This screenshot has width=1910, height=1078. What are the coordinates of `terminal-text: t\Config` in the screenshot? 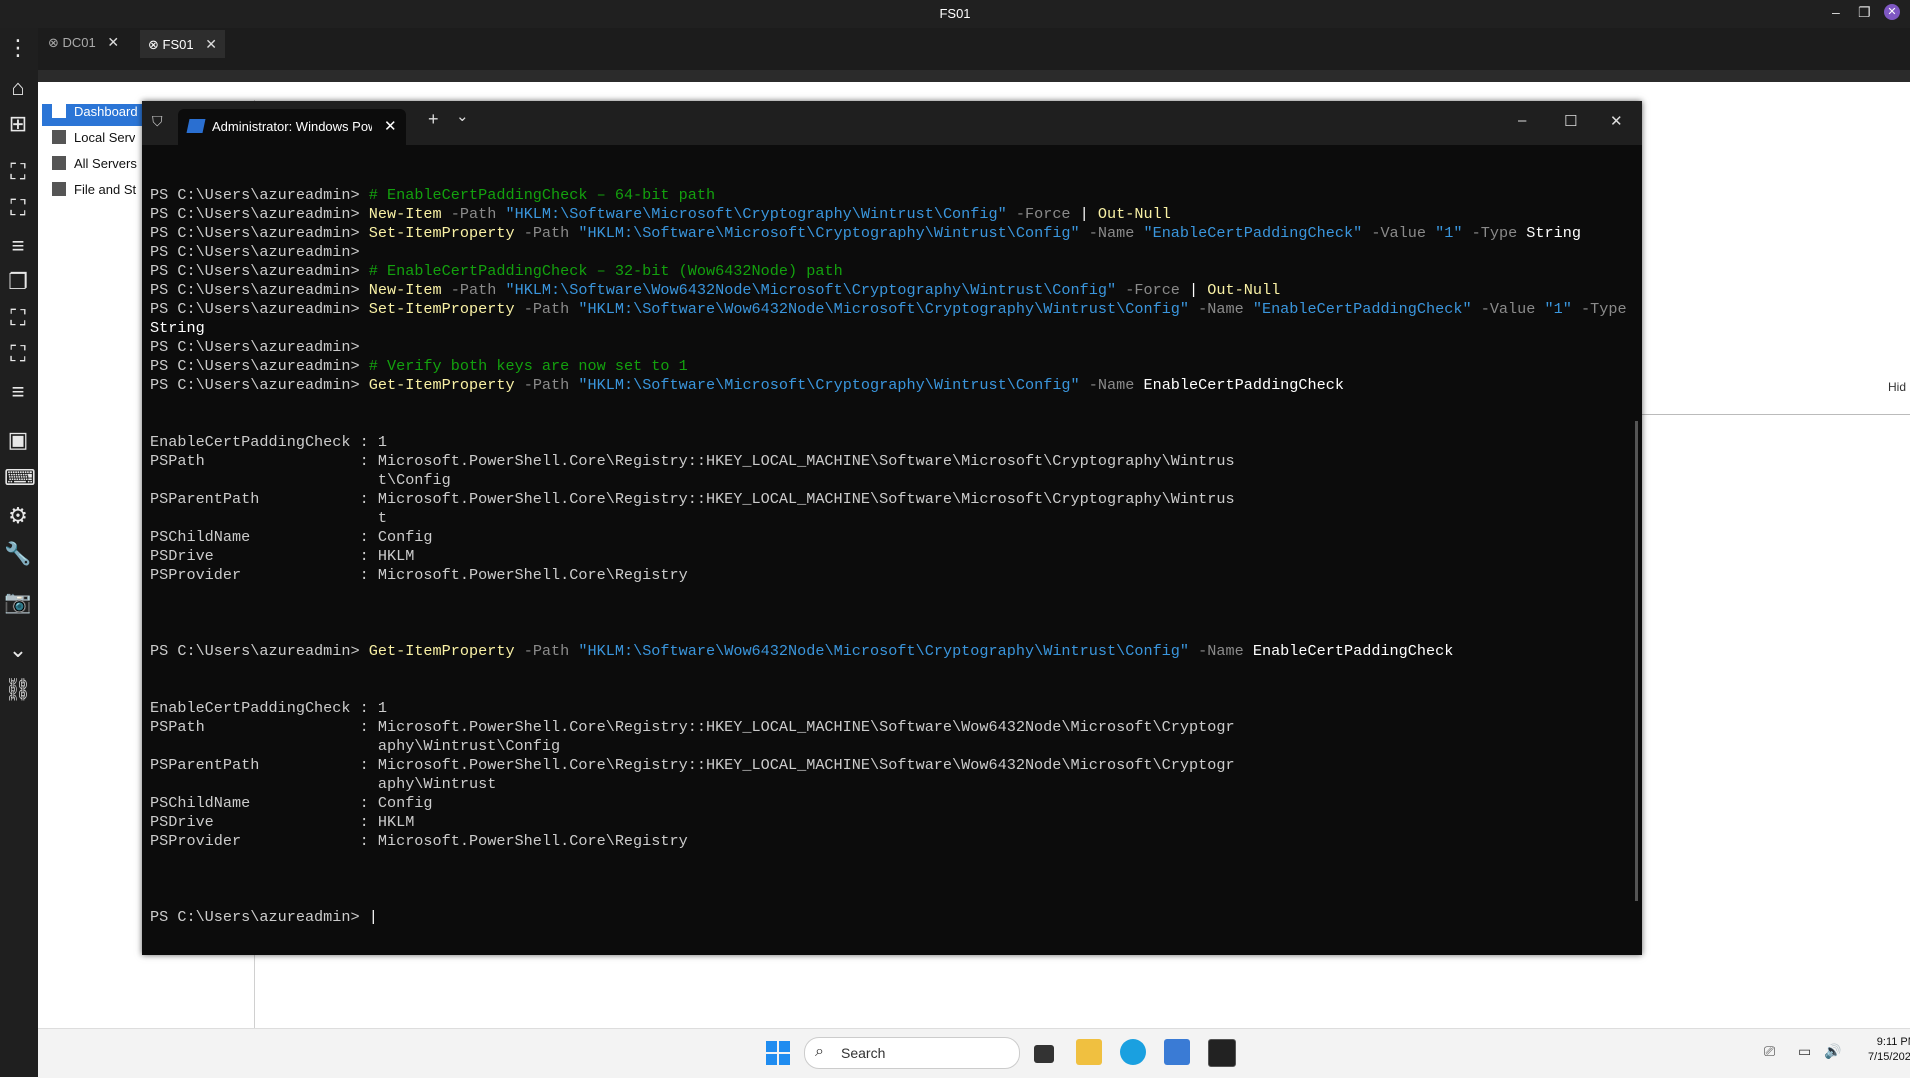 It's located at (300, 480).